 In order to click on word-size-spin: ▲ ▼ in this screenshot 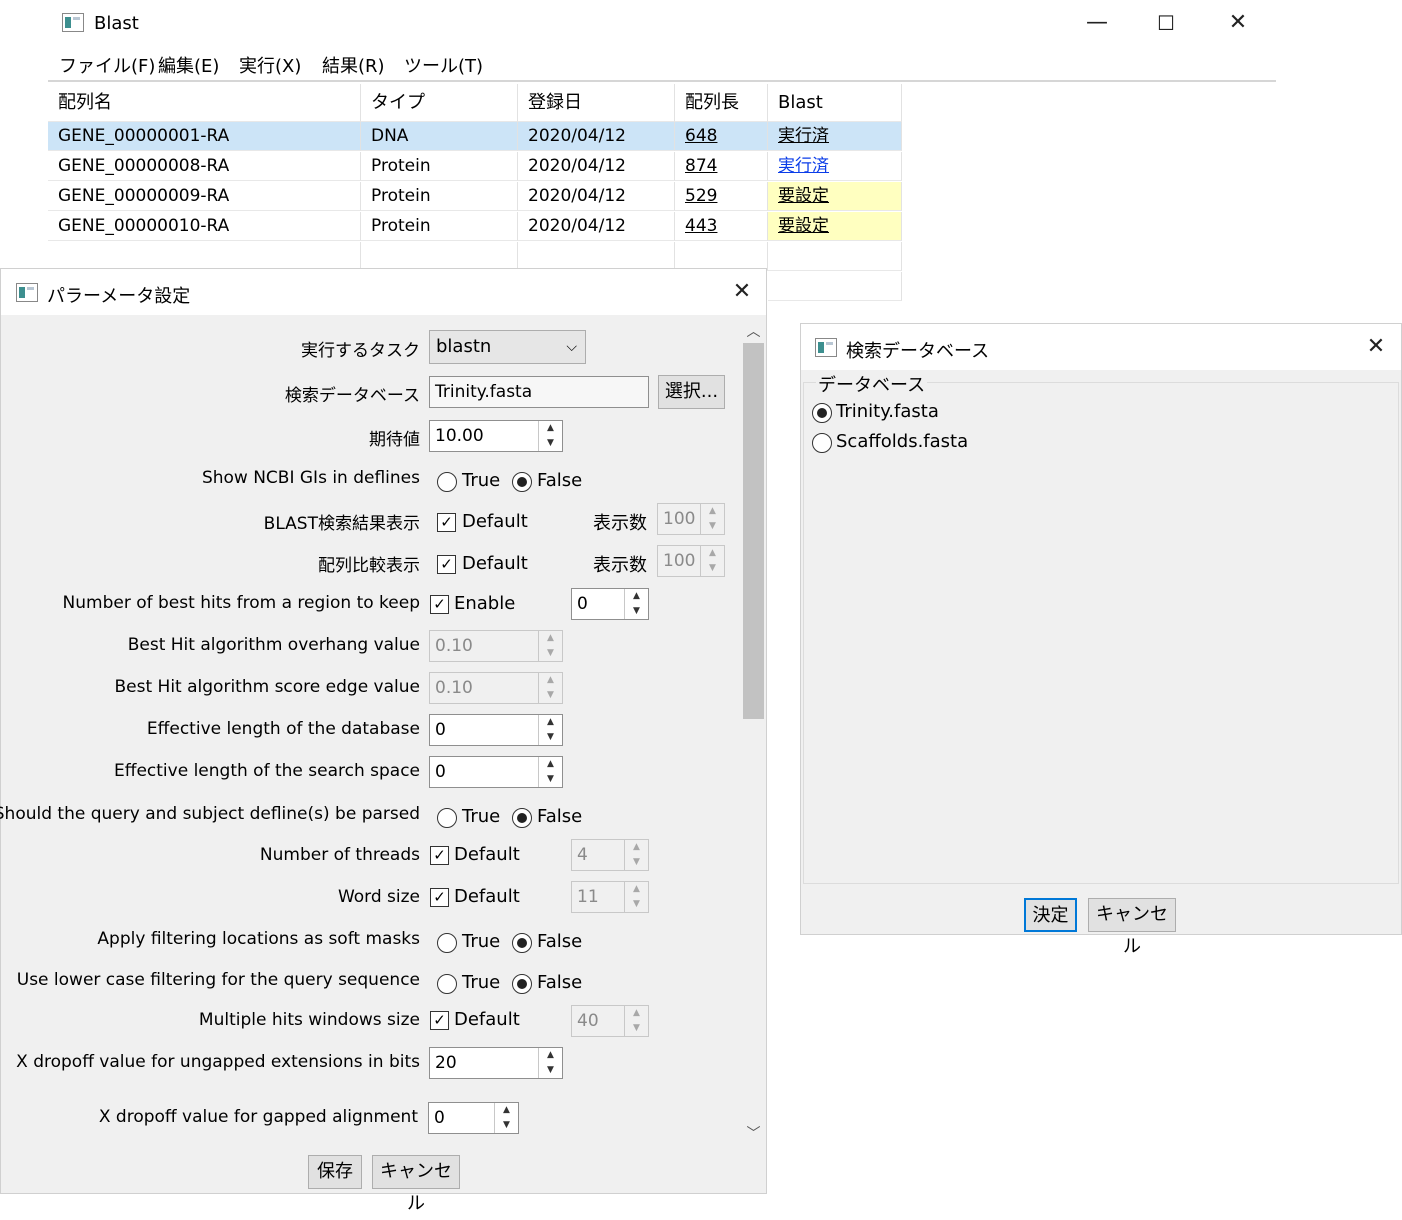, I will do `click(636, 897)`.